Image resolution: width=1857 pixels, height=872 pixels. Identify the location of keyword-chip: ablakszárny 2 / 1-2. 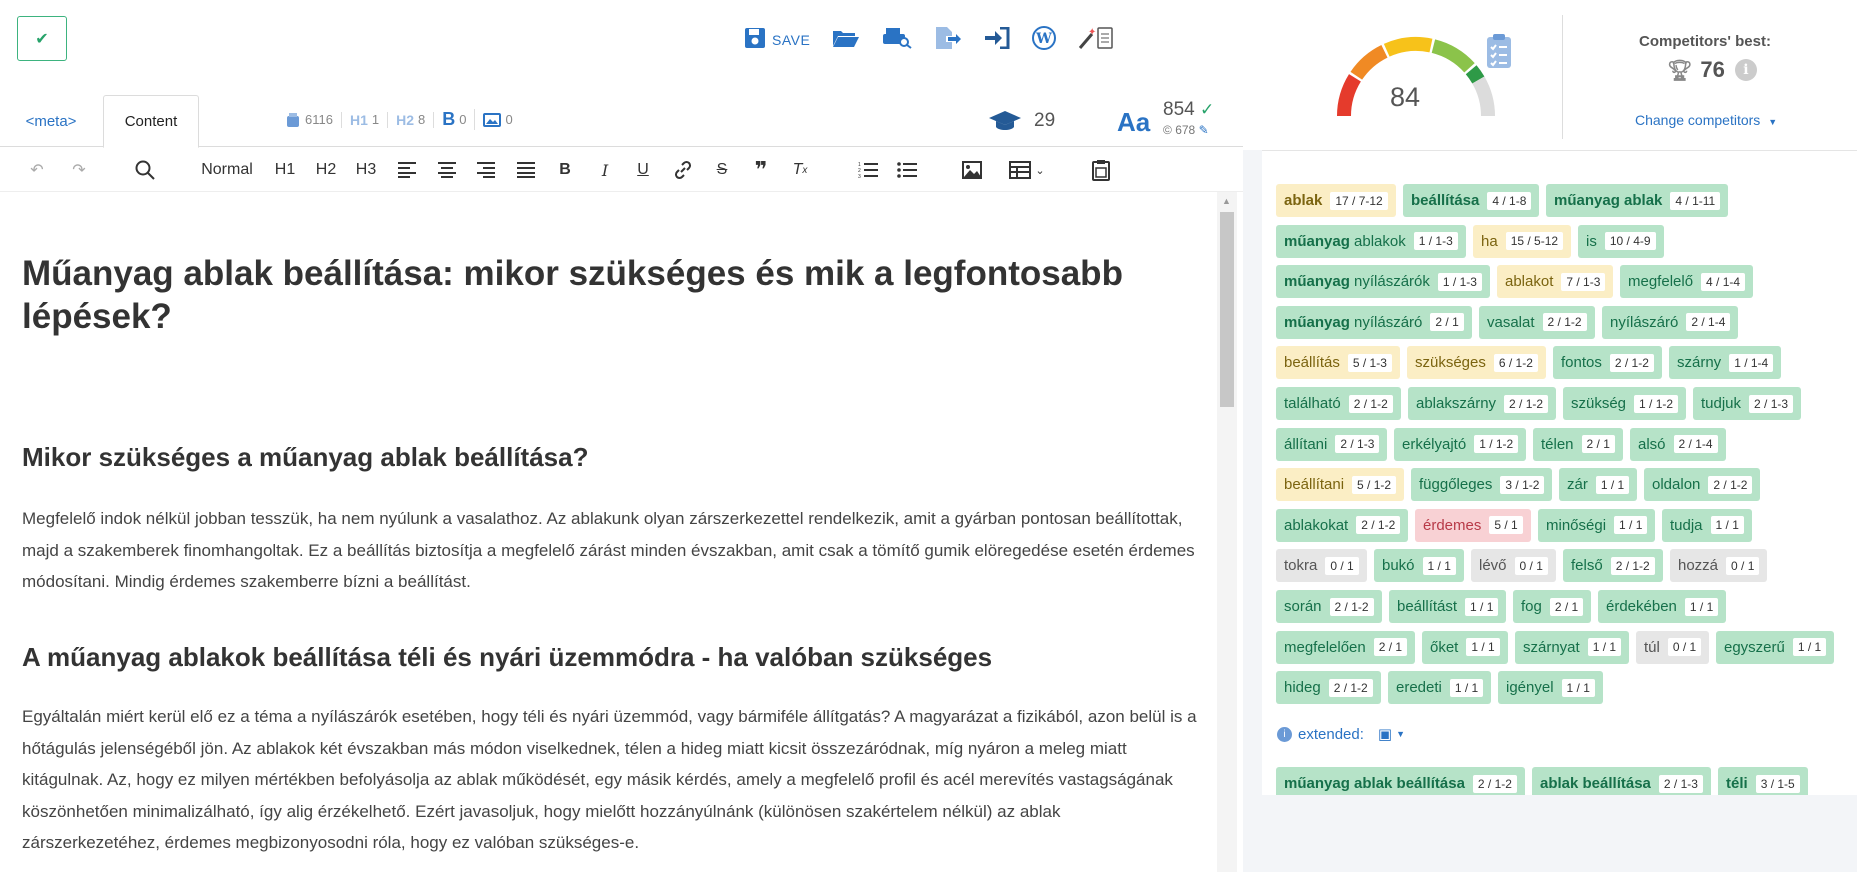
(1482, 403).